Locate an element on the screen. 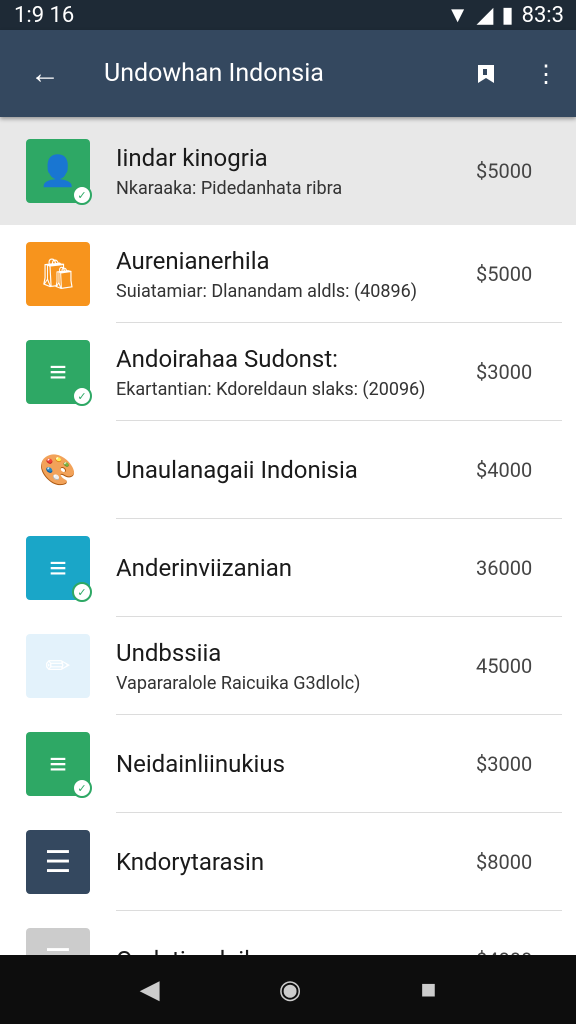 The image size is (576, 1024). item-subtitle: Vapararalole Raicuika G3dlolc) is located at coordinates (238, 683).